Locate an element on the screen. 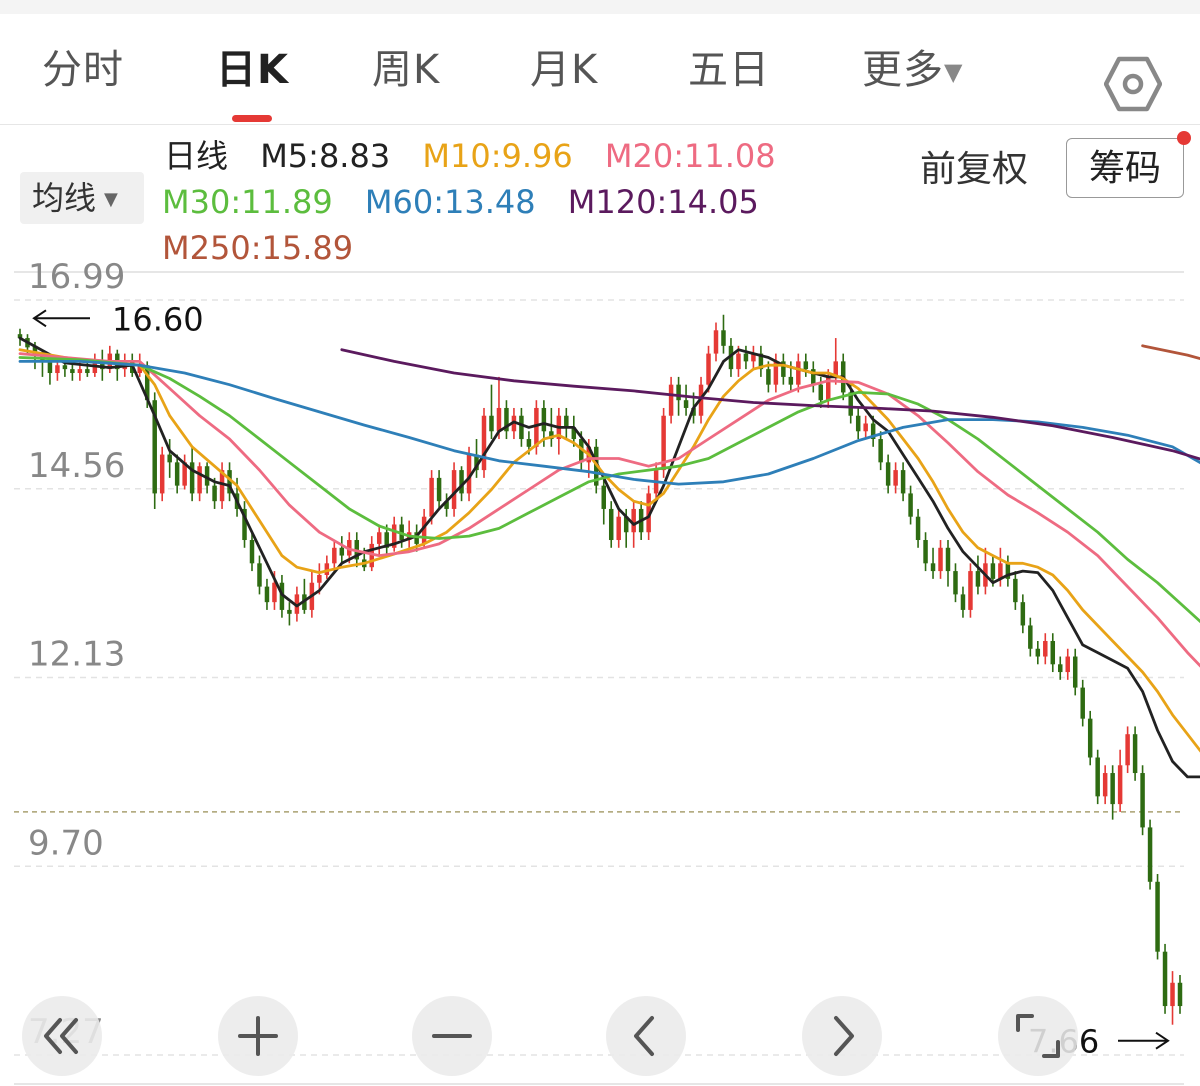 The height and width of the screenshot is (1086, 1200). zoom-in-button is located at coordinates (258, 1036).